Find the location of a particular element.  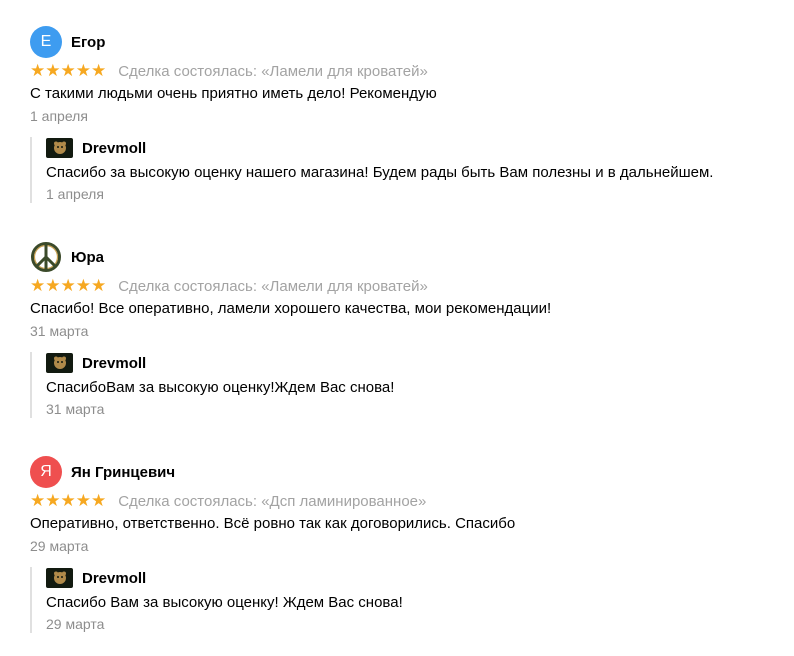

review-header: Юра is located at coordinates (400, 257).